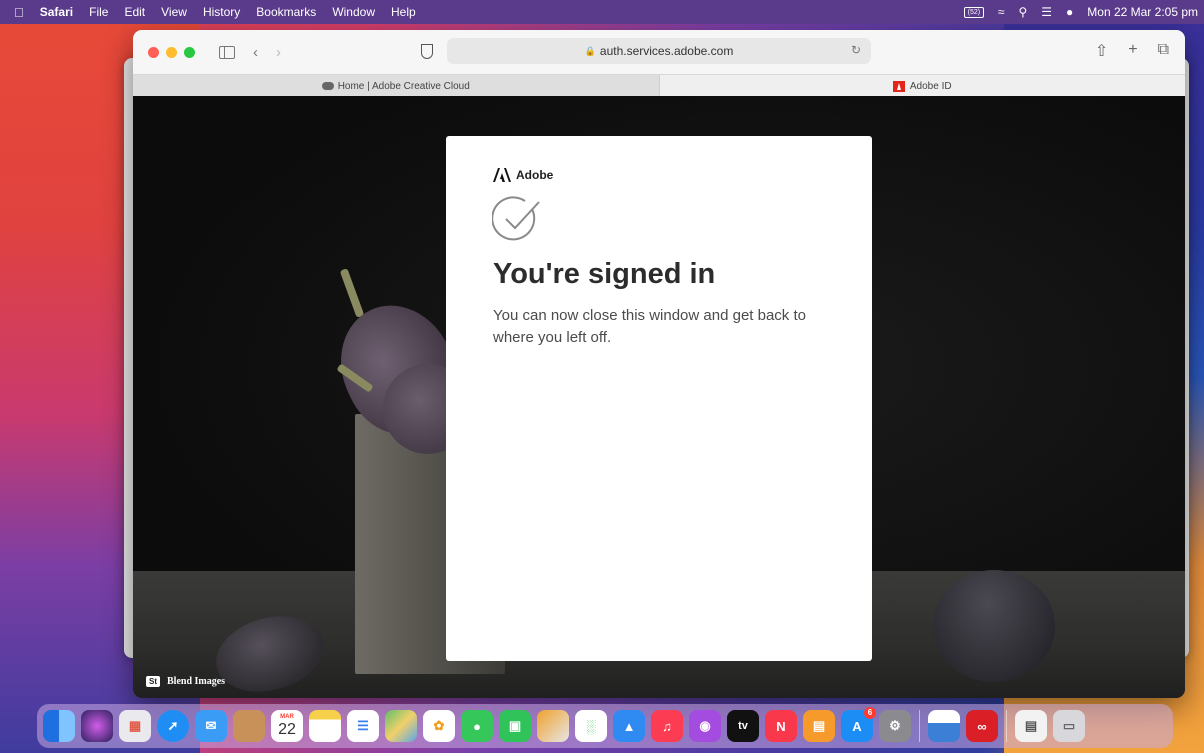 The width and height of the screenshot is (1204, 753). What do you see at coordinates (604, 274) in the screenshot?
I see `page-title: You're signed in` at bounding box center [604, 274].